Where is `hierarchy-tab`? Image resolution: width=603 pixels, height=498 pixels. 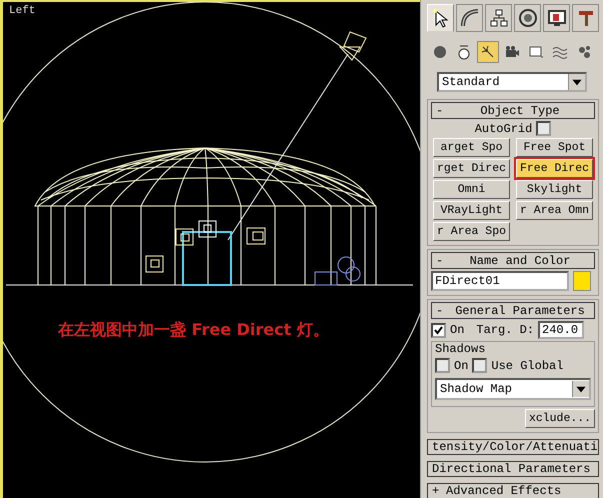
hierarchy-tab is located at coordinates (498, 18).